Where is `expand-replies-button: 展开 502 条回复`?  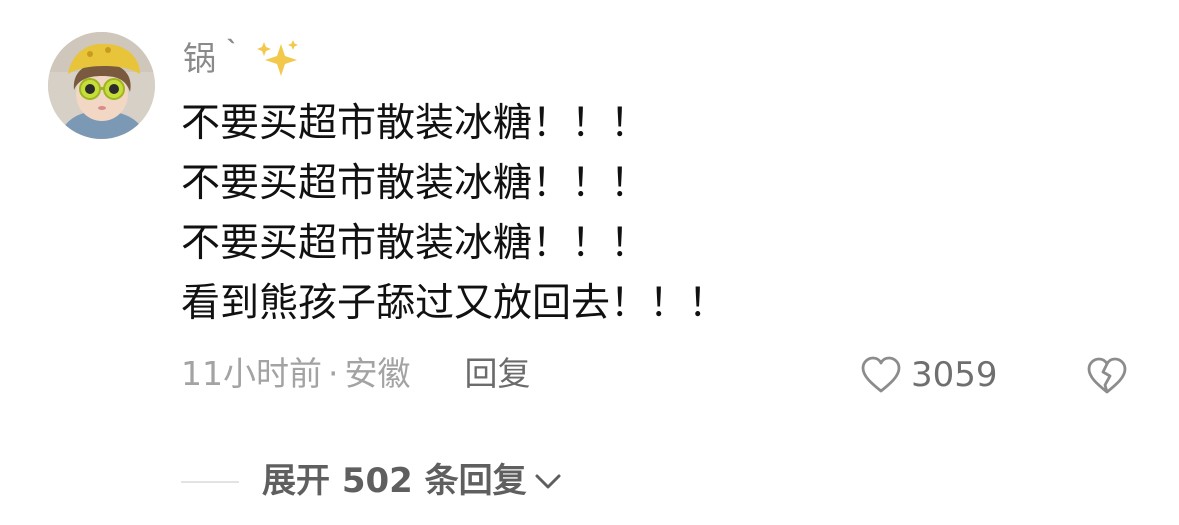
expand-replies-button: 展开 502 条回复 is located at coordinates (412, 481).